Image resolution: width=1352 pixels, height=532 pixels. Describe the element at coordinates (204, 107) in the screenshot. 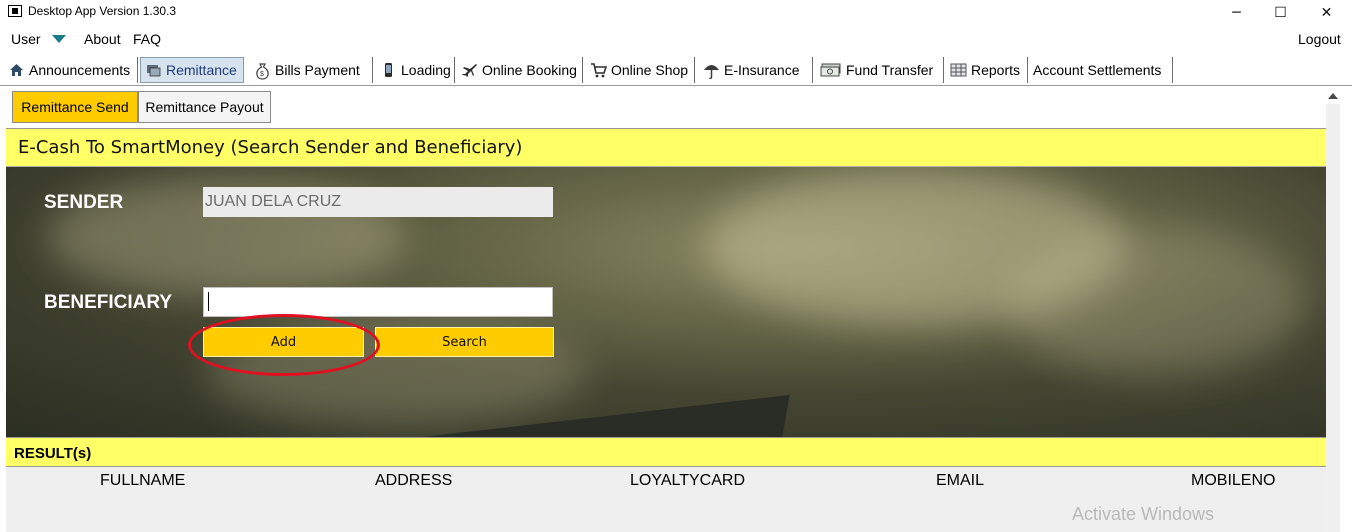

I see `subtab-remittance-payout: Remittance Payout` at that location.